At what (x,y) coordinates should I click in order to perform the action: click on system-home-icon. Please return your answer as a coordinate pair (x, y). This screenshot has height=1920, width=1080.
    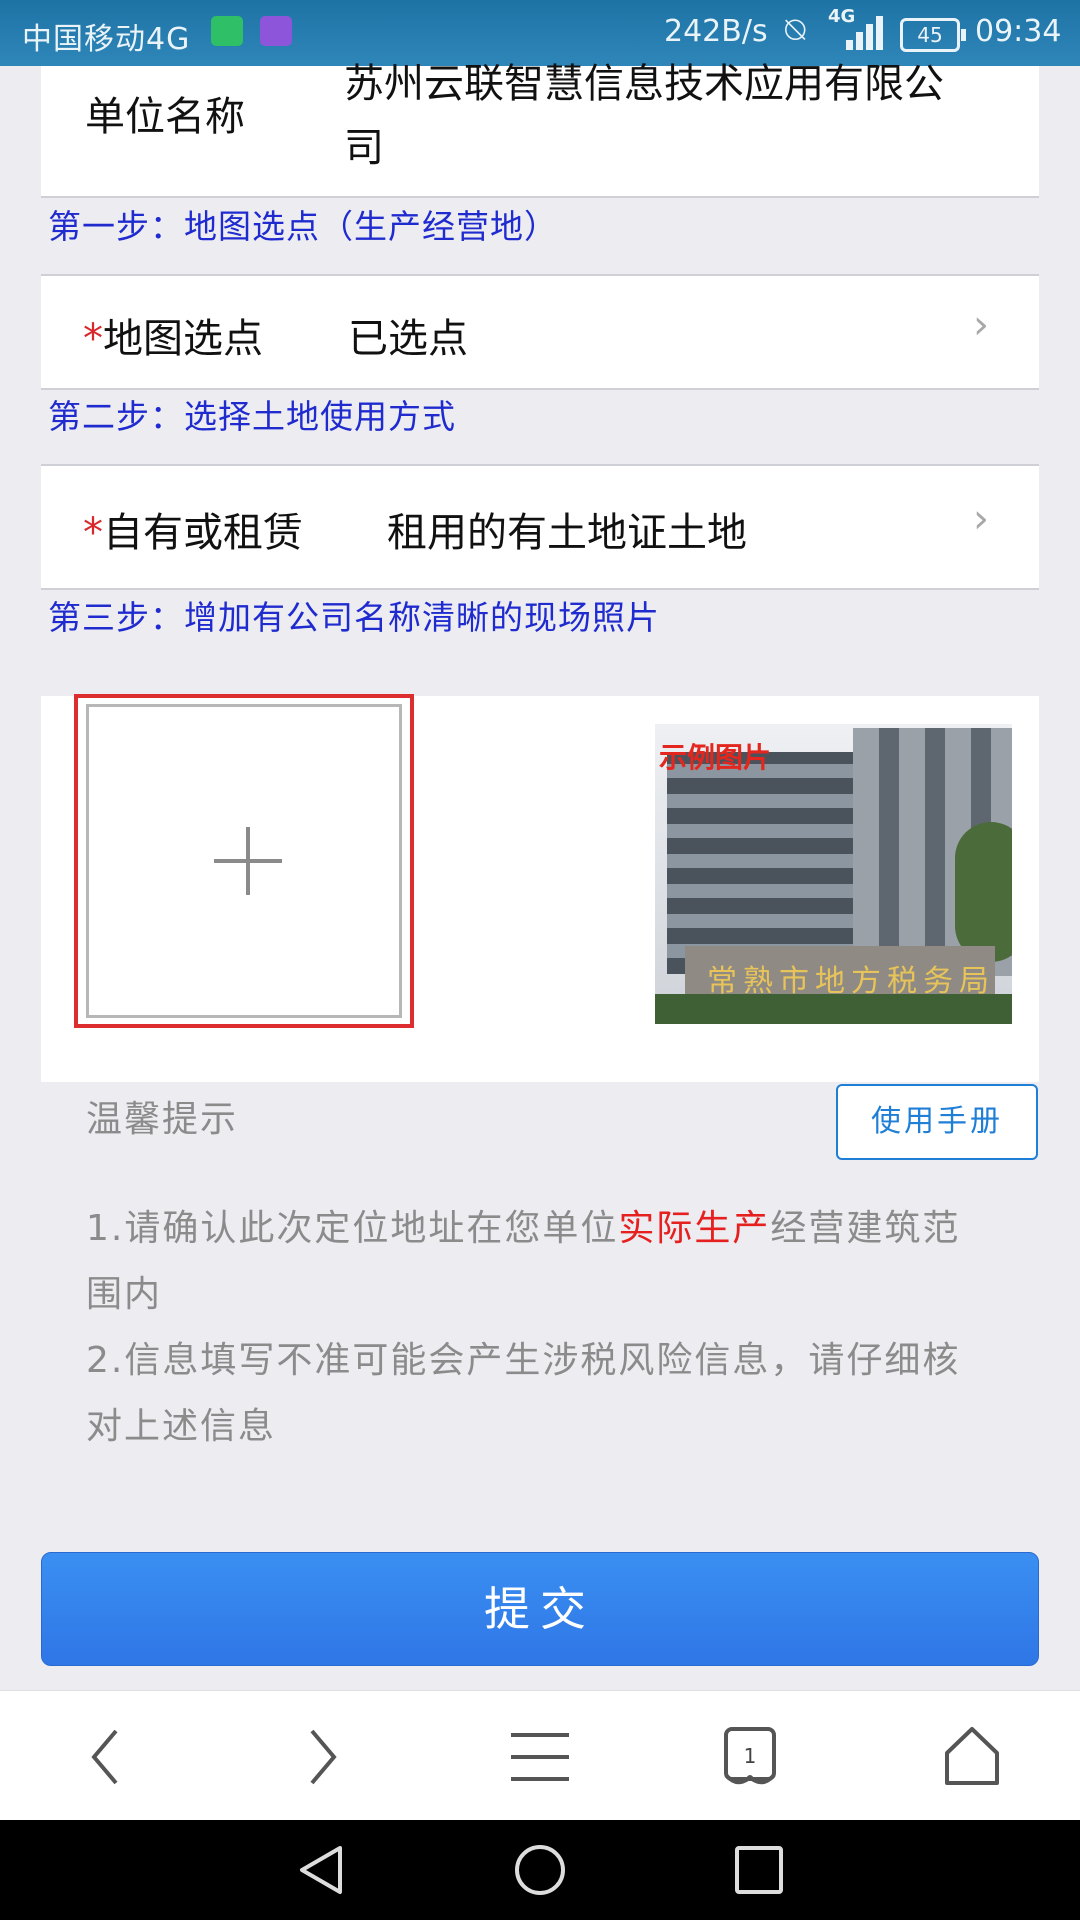
    Looking at the image, I should click on (540, 1870).